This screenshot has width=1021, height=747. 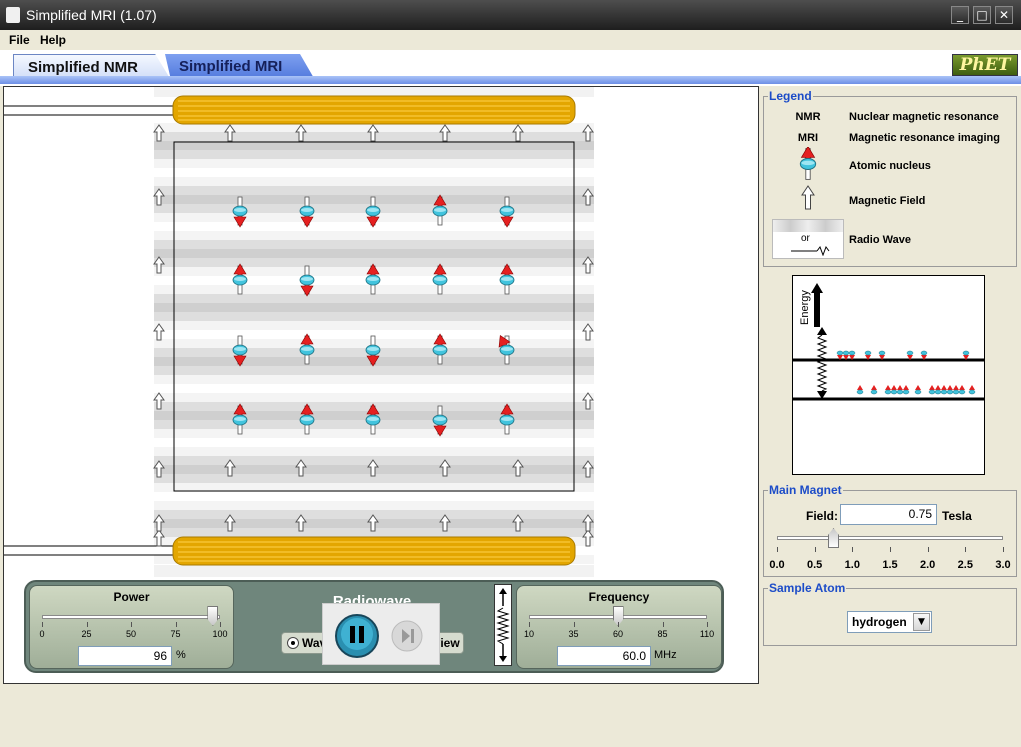 What do you see at coordinates (852, 565) in the screenshot?
I see `slider-tick-label: 1.0` at bounding box center [852, 565].